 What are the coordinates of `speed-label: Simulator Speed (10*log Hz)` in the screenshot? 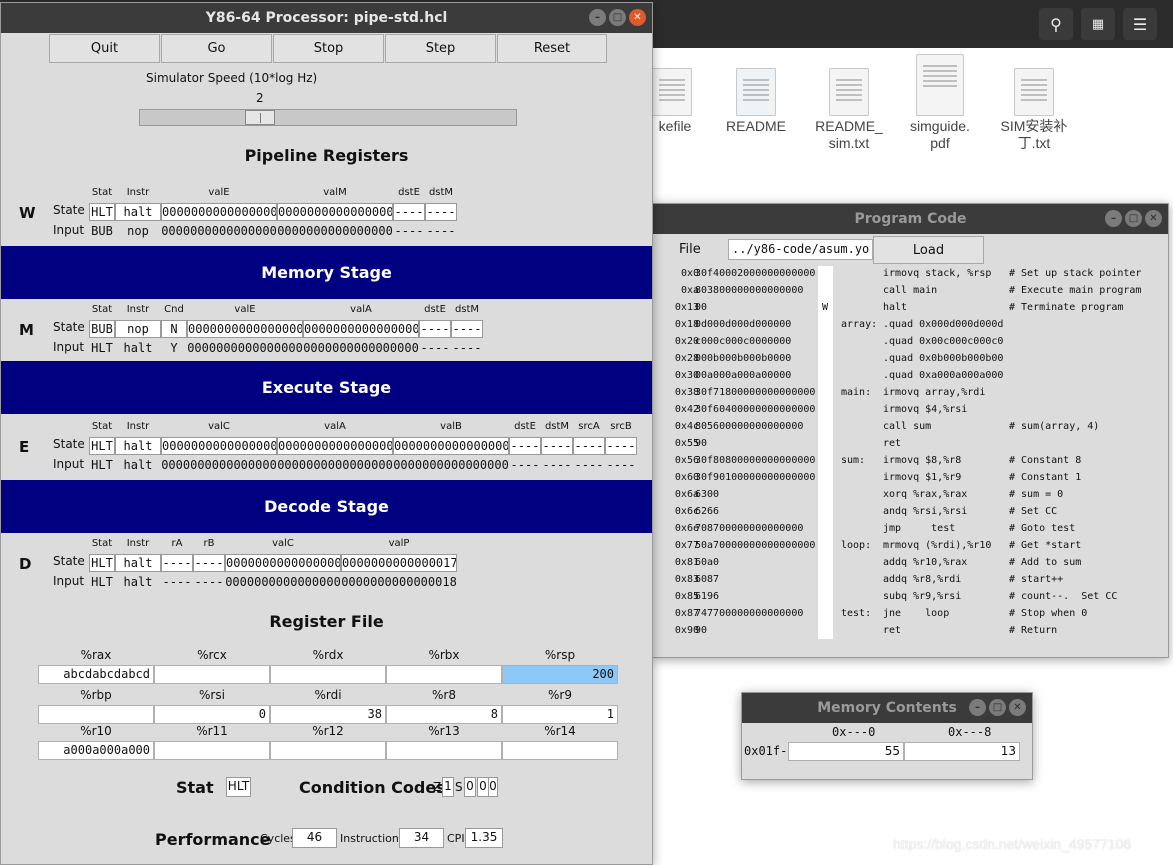 It's located at (232, 78).